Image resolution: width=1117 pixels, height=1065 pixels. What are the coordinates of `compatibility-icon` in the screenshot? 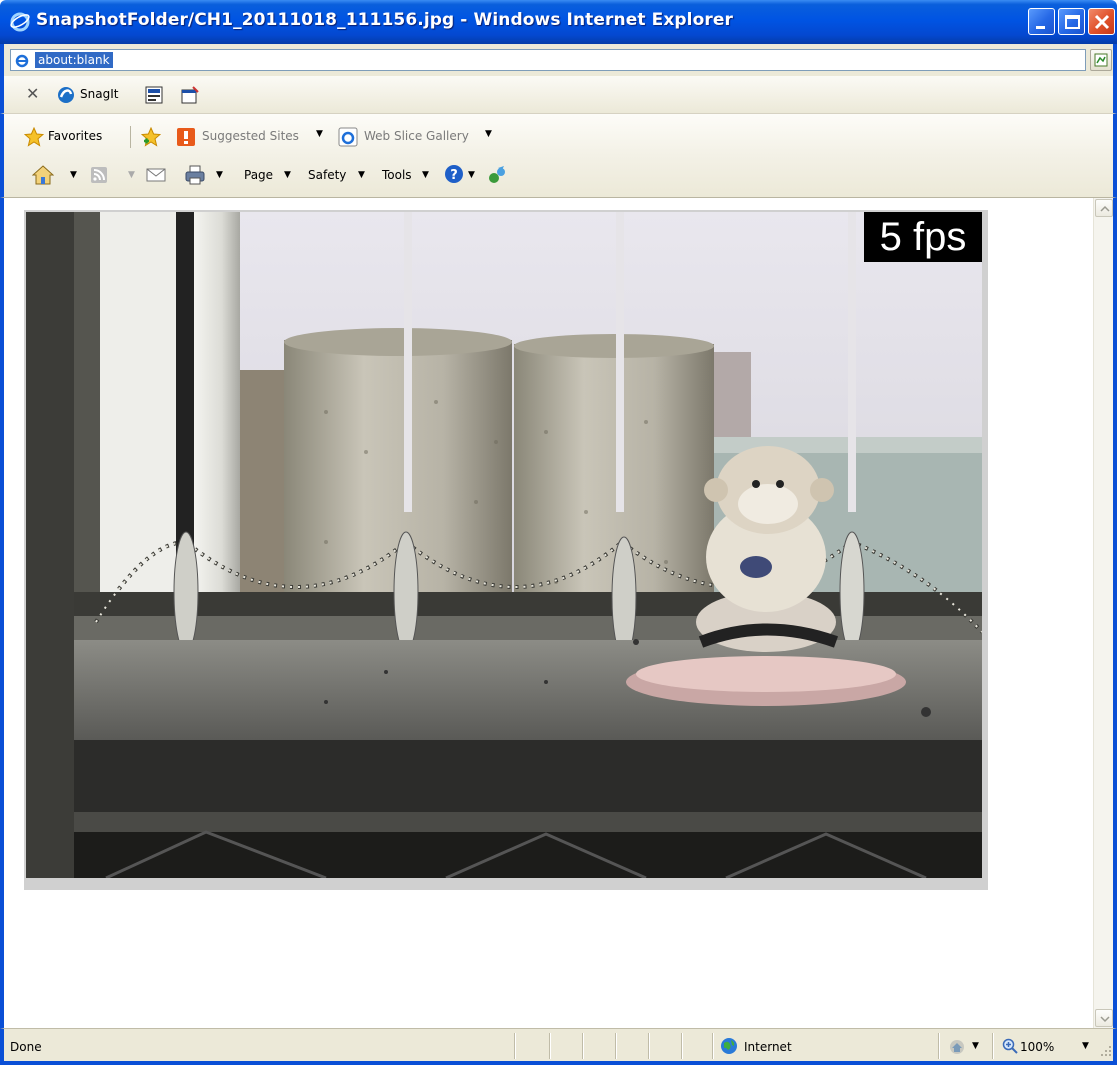 It's located at (1101, 60).